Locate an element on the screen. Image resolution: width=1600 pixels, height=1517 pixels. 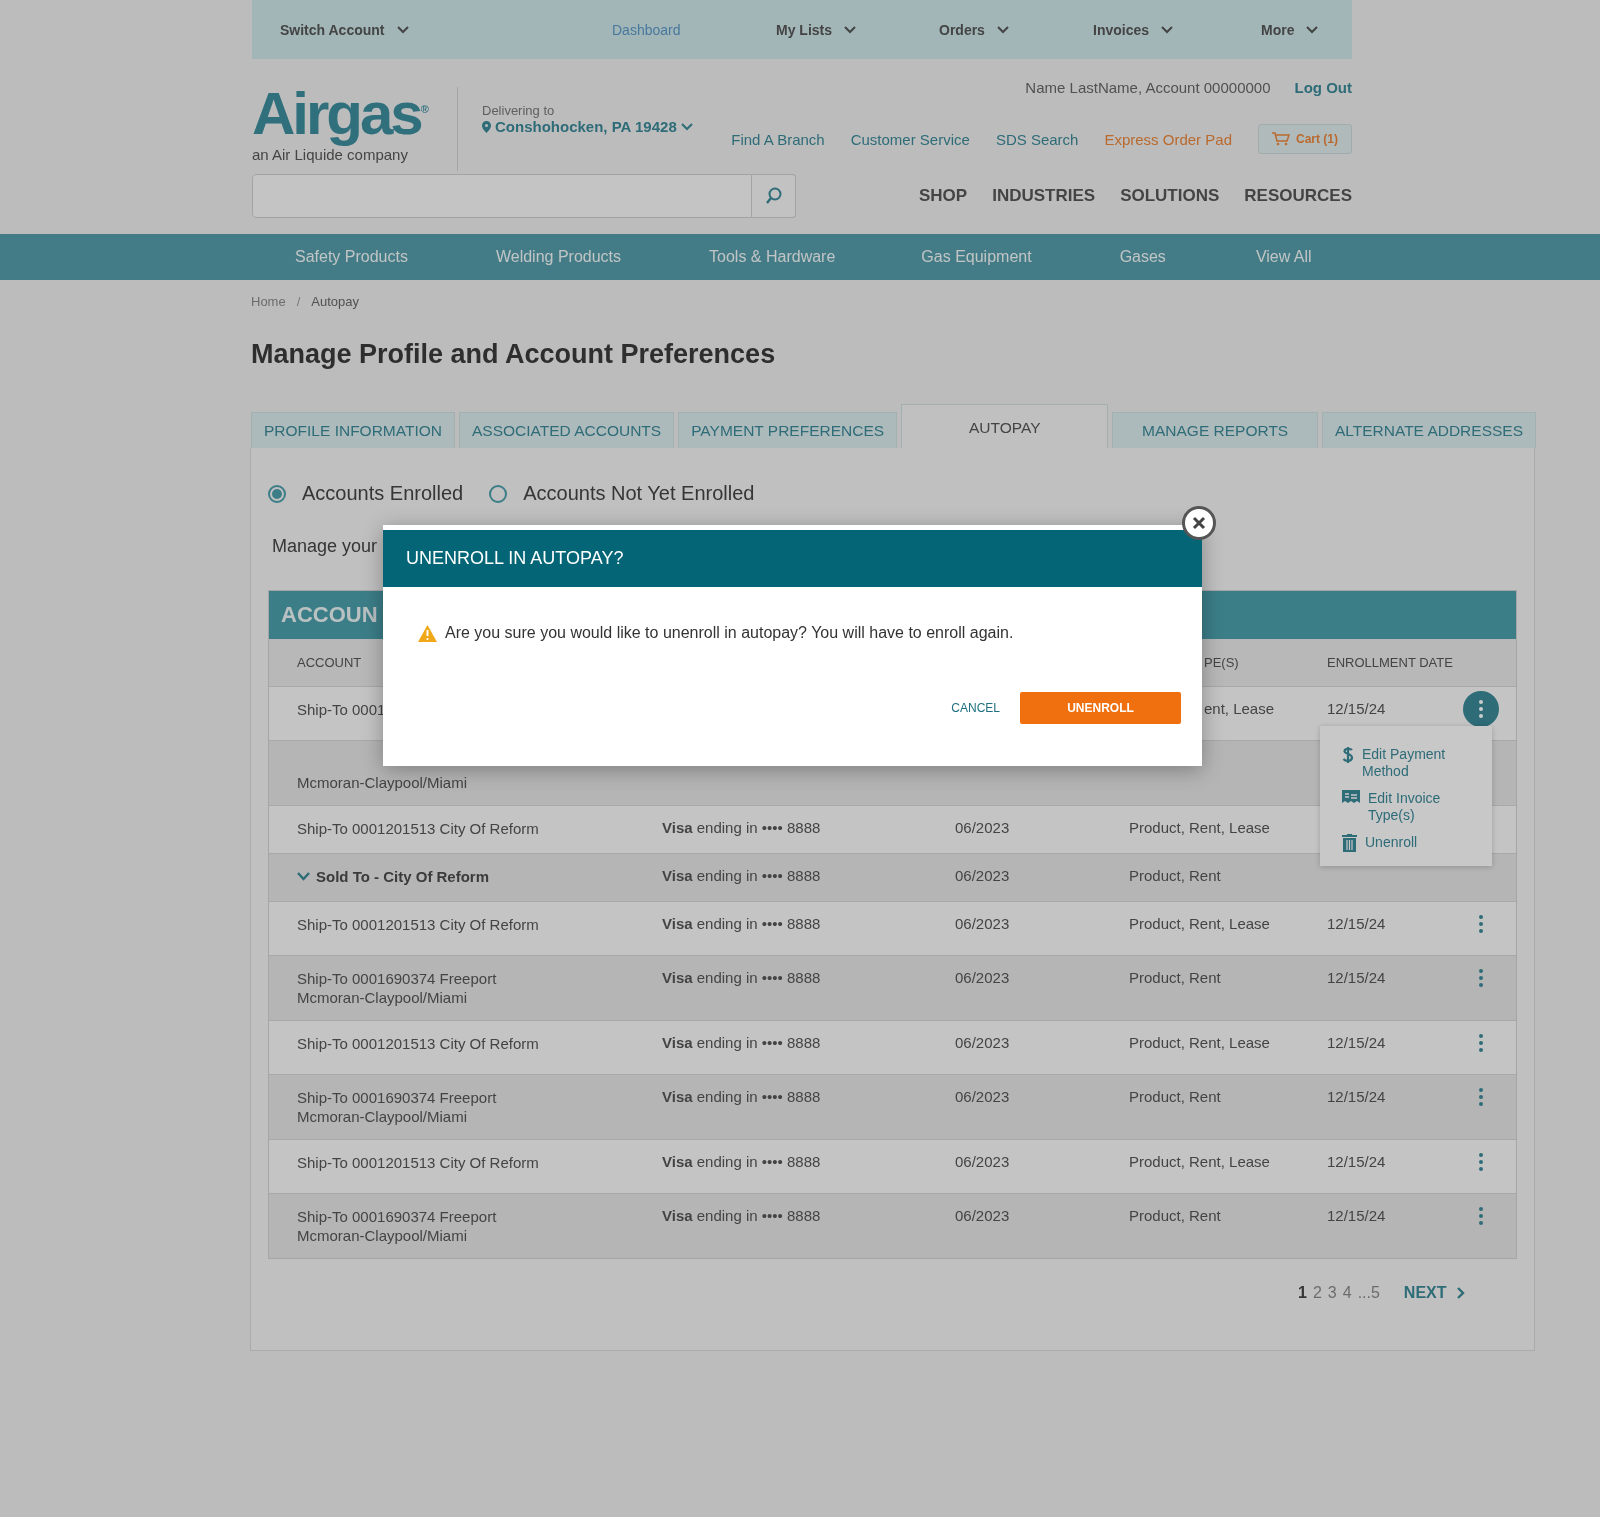
page-link: 4 is located at coordinates (1347, 1293).